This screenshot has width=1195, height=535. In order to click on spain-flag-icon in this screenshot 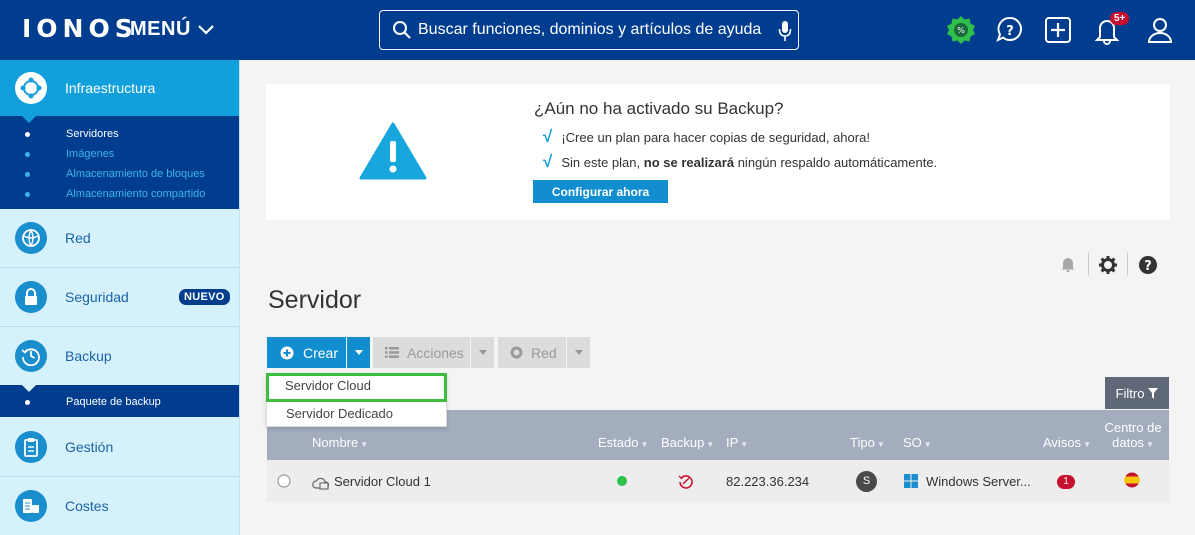, I will do `click(1132, 480)`.